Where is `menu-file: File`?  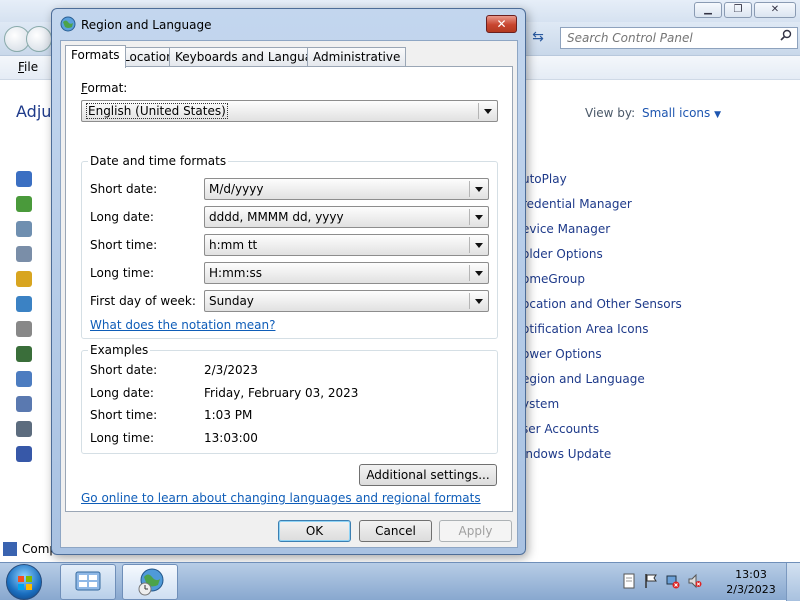
menu-file: File is located at coordinates (28, 67).